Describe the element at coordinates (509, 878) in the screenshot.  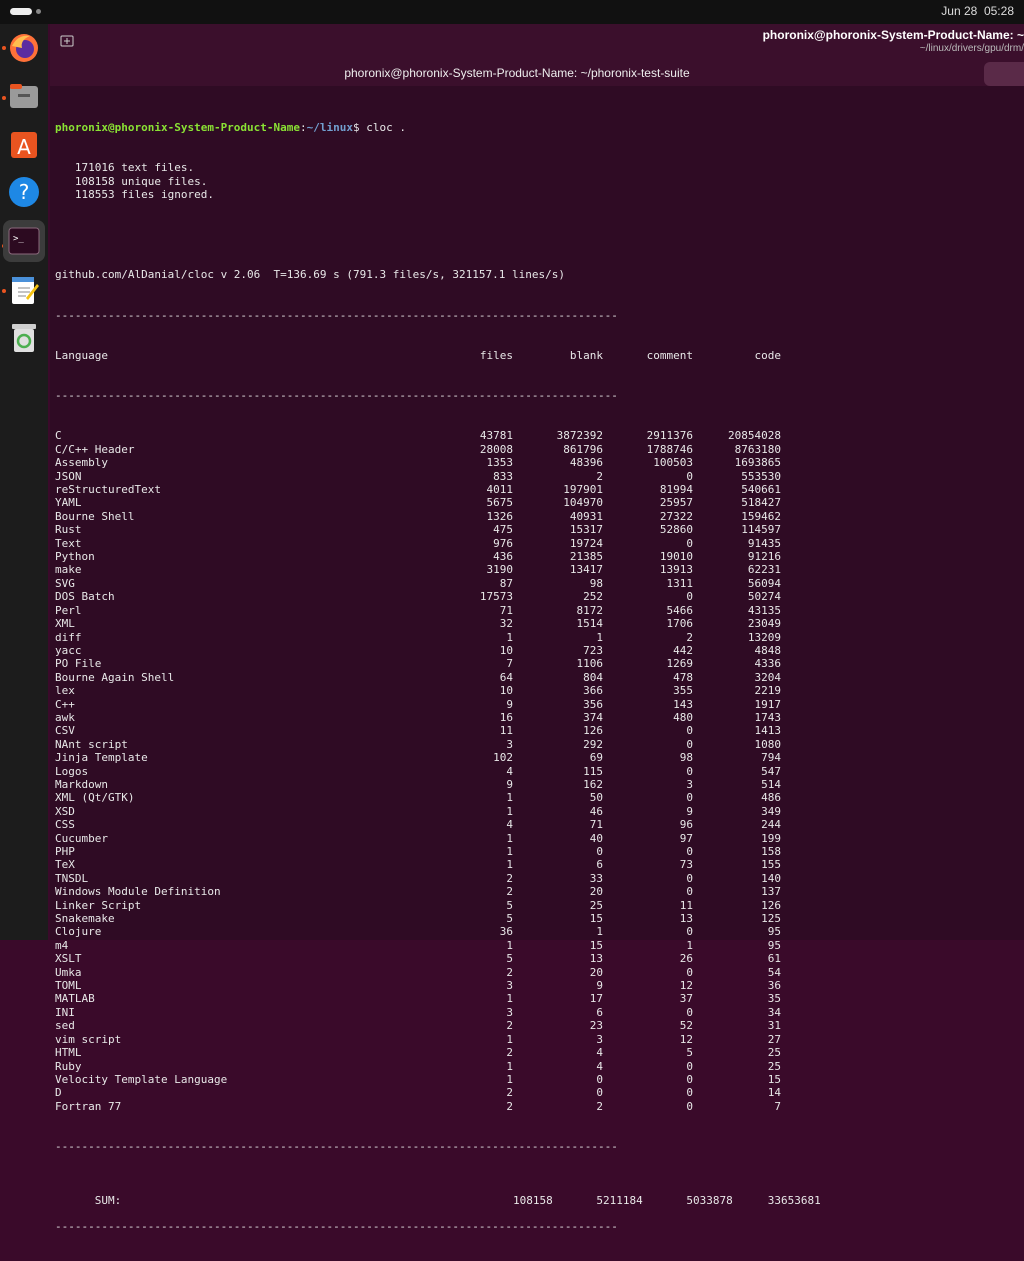
I see `row-files: 2` at that location.